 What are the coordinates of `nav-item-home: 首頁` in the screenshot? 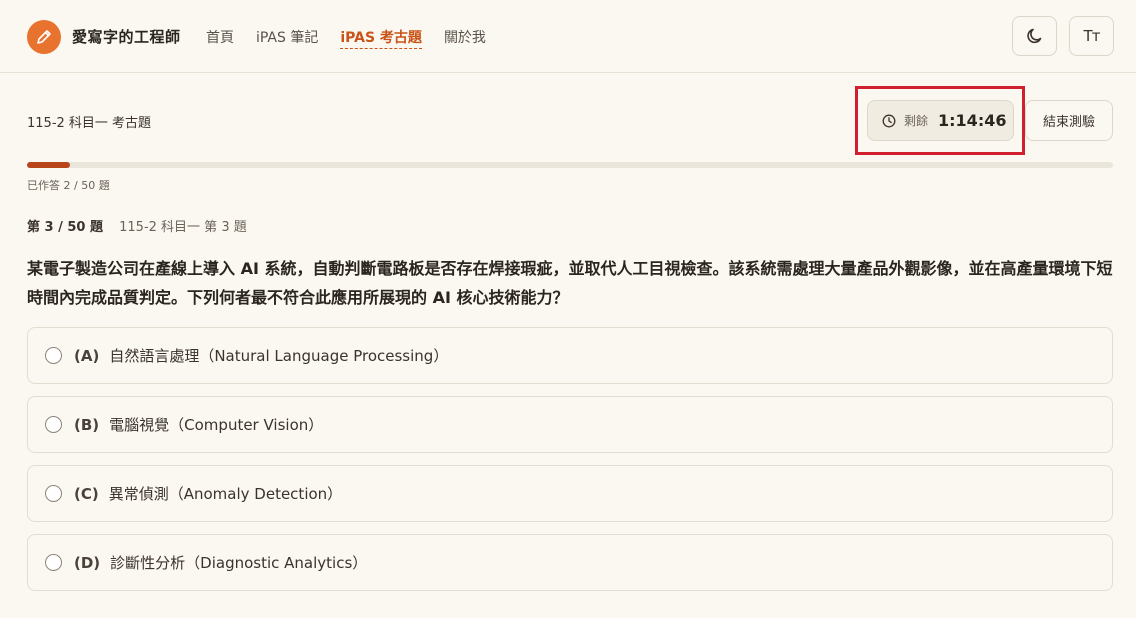 It's located at (220, 38).